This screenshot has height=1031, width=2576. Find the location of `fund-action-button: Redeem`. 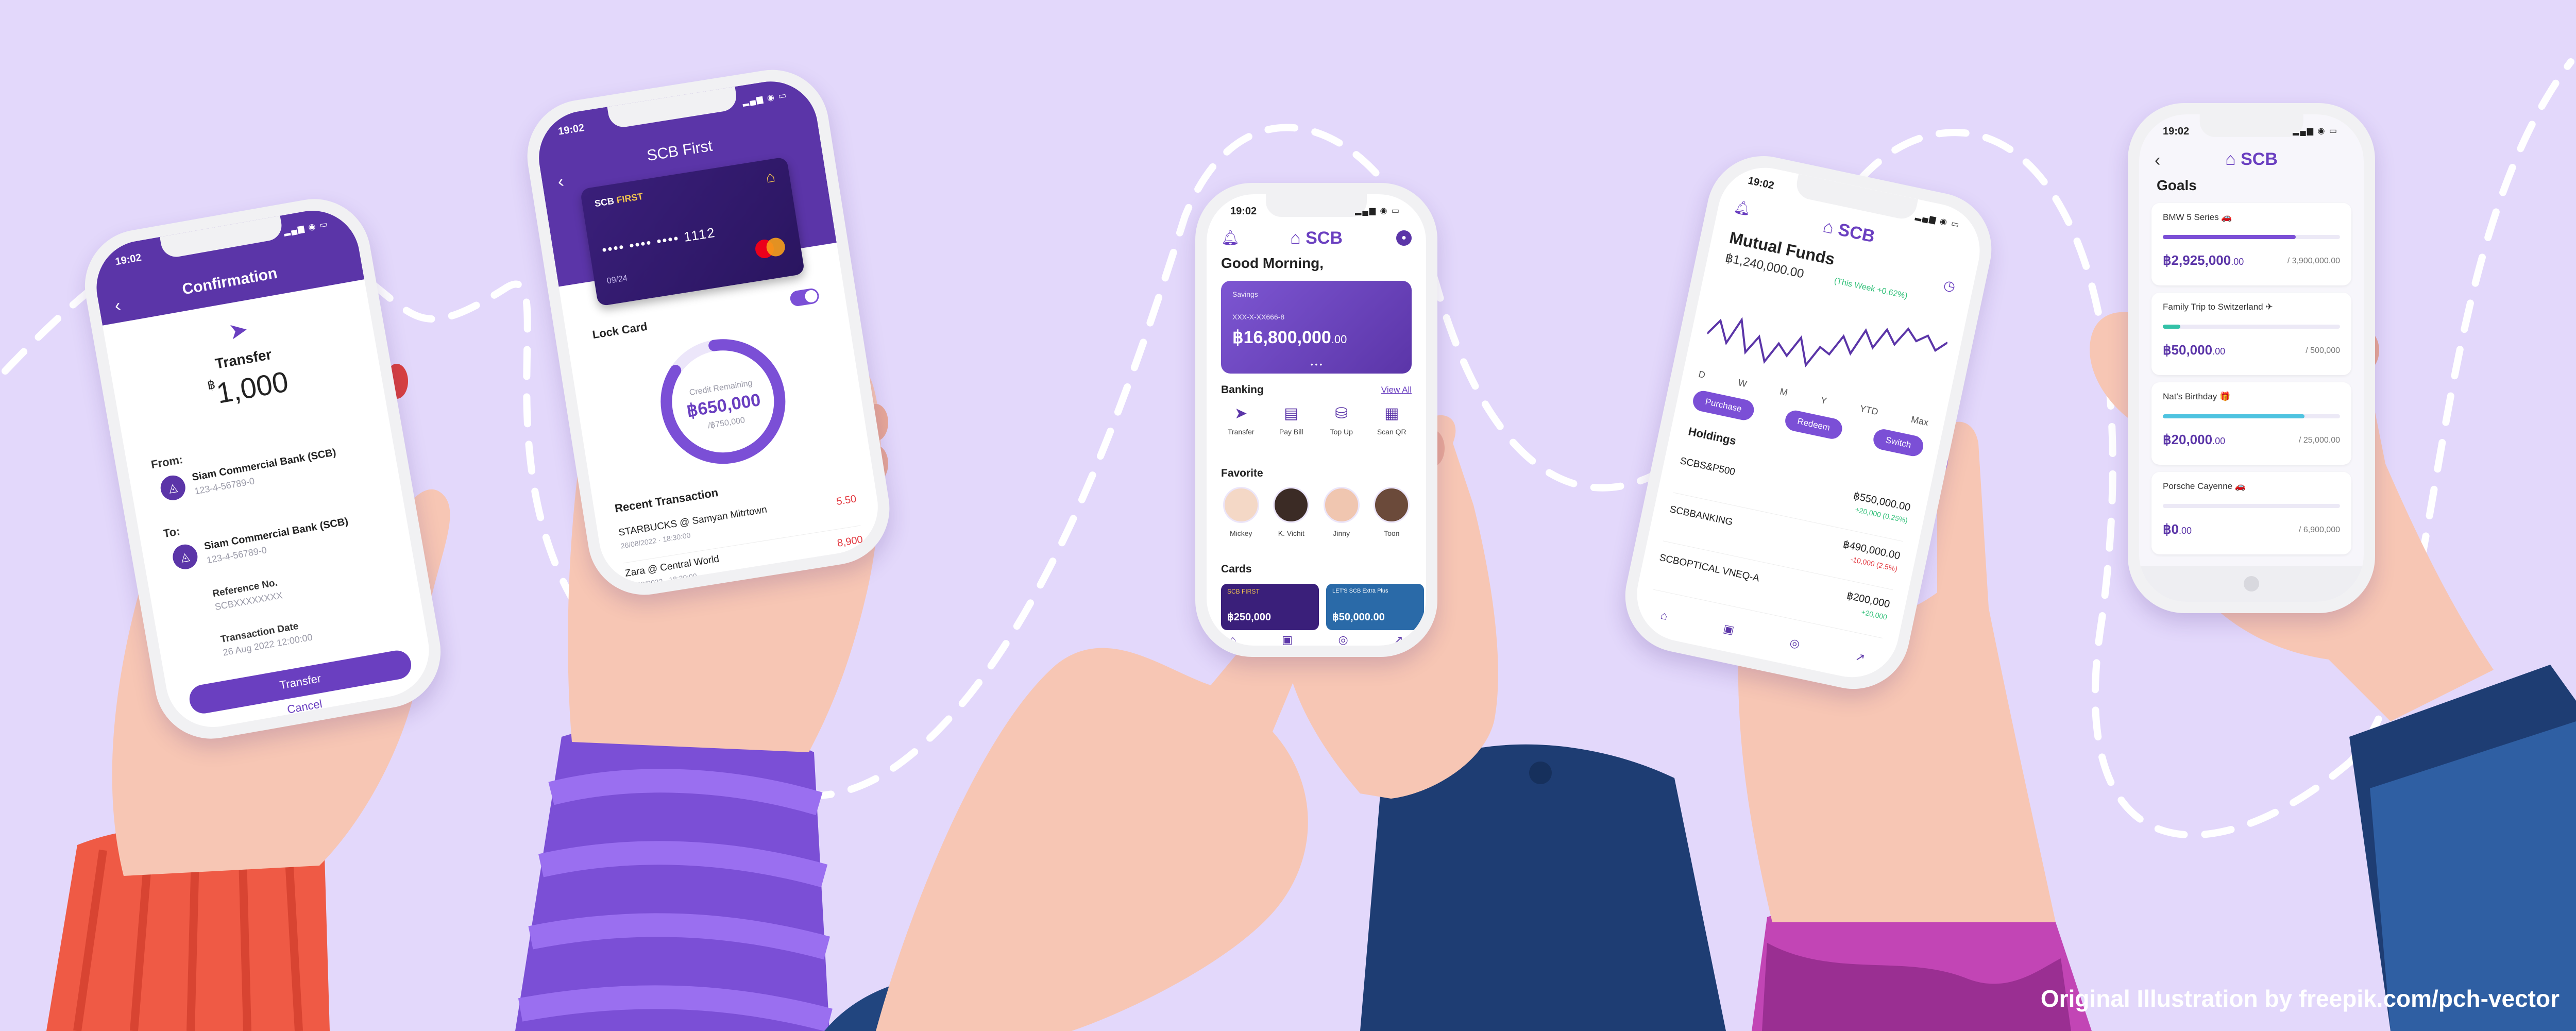

fund-action-button: Redeem is located at coordinates (1813, 424).